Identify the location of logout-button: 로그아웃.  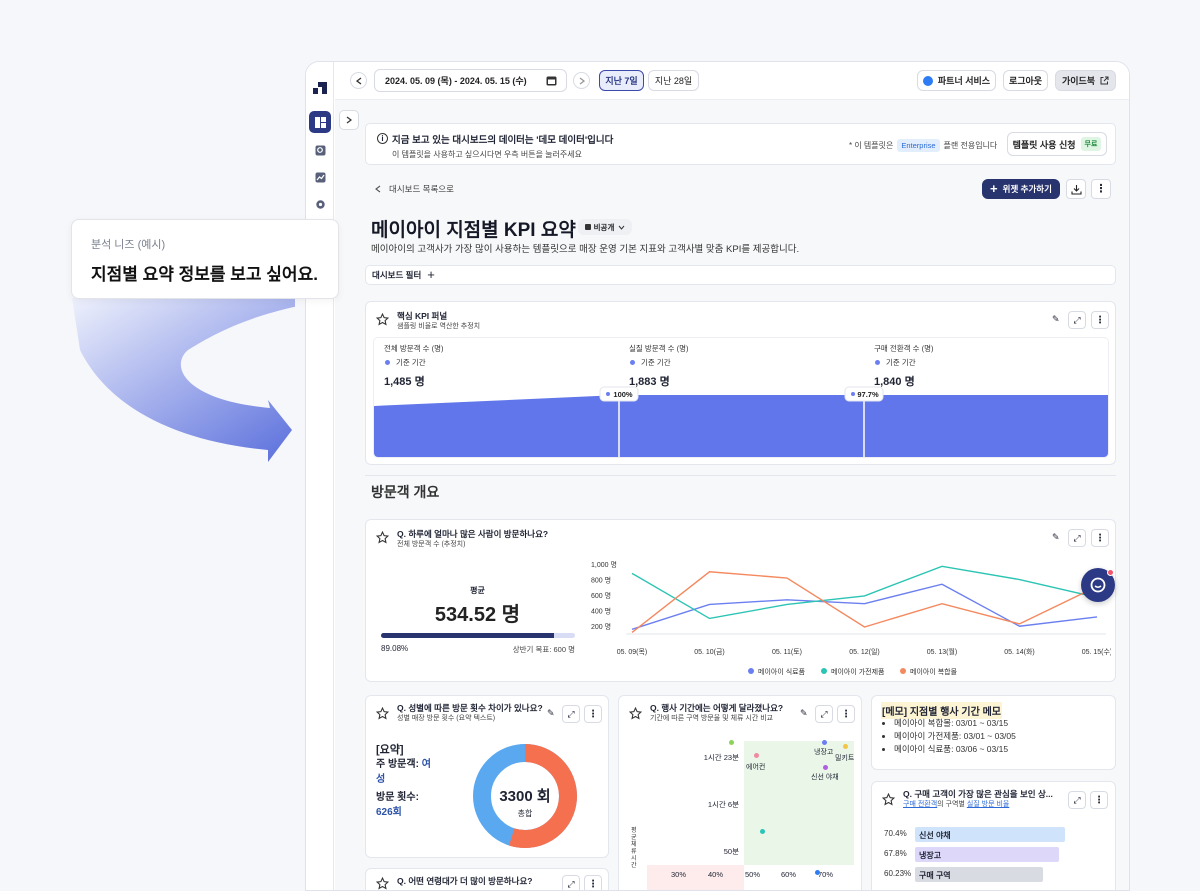
(1025, 80).